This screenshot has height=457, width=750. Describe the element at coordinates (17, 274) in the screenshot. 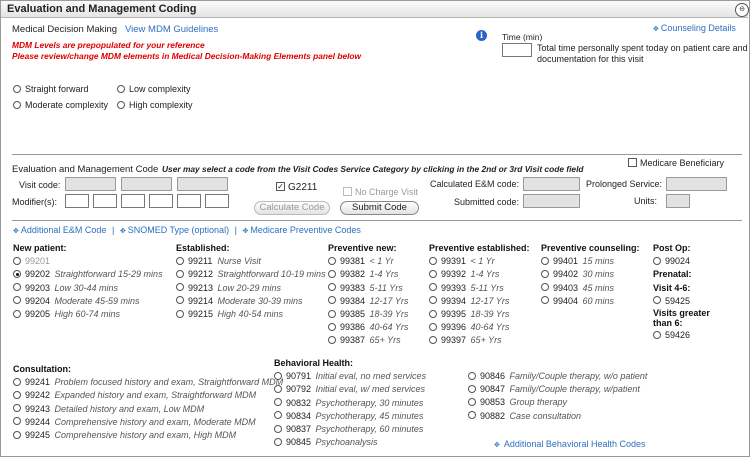

I see `radio-selected-icon` at that location.